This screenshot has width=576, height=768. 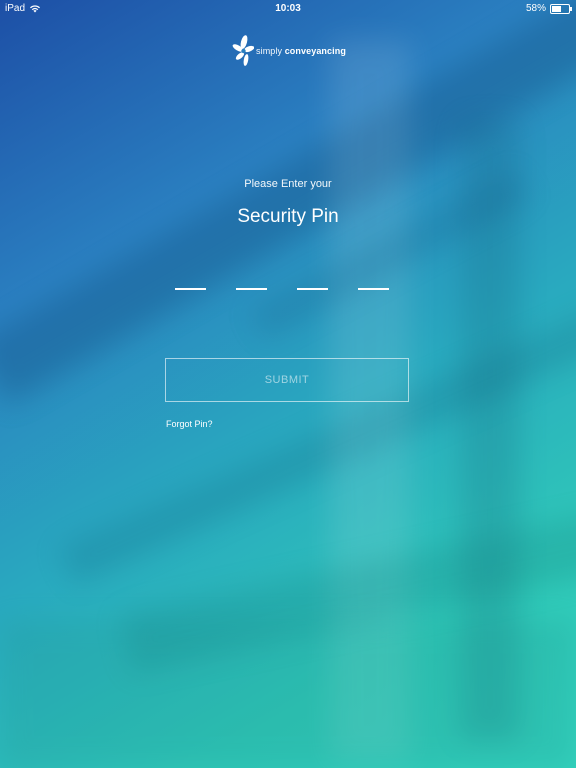 I want to click on submit-button: SUBMIT, so click(x=287, y=380).